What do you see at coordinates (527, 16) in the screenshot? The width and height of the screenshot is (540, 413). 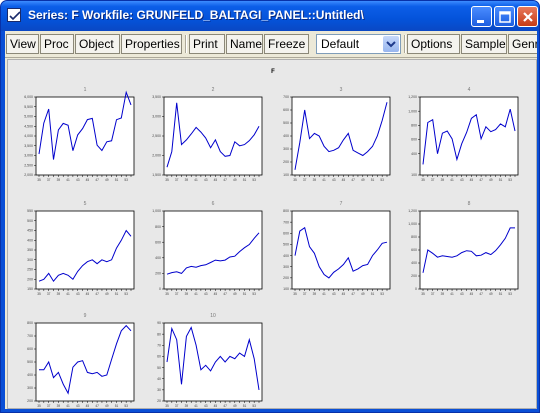 I see `close-button` at bounding box center [527, 16].